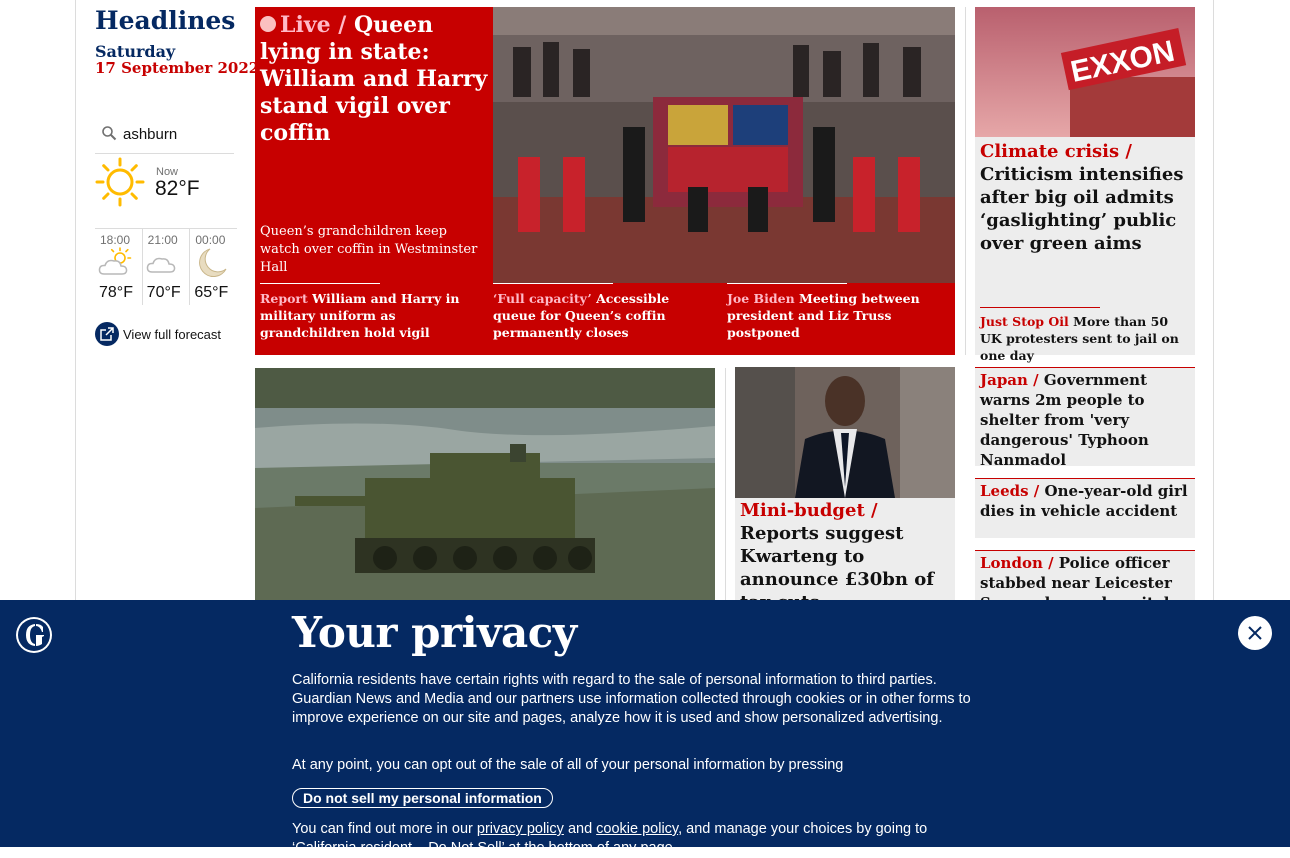  Describe the element at coordinates (580, 829) in the screenshot. I see `privacy-and-text: and` at that location.